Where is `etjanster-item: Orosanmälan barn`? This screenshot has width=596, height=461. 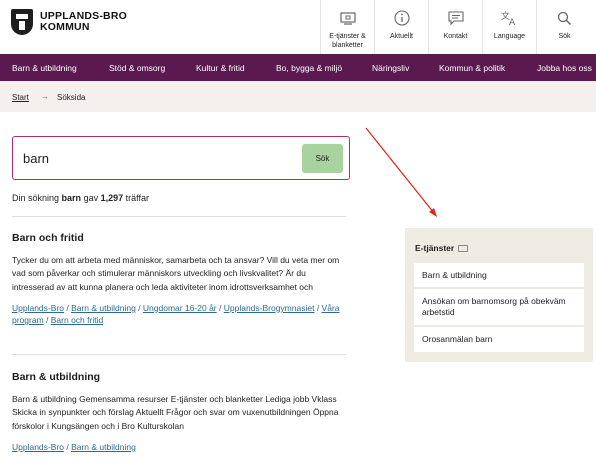 etjanster-item: Orosanmälan barn is located at coordinates (499, 339).